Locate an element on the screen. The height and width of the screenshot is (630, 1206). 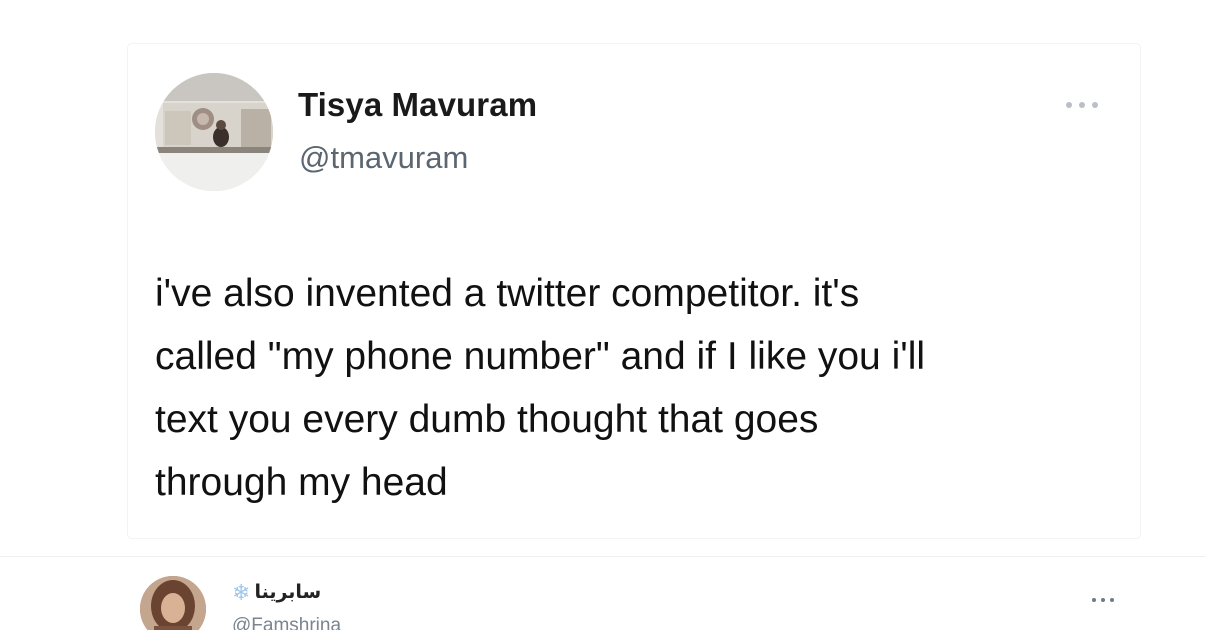
reply-author-avatar is located at coordinates (173, 603).